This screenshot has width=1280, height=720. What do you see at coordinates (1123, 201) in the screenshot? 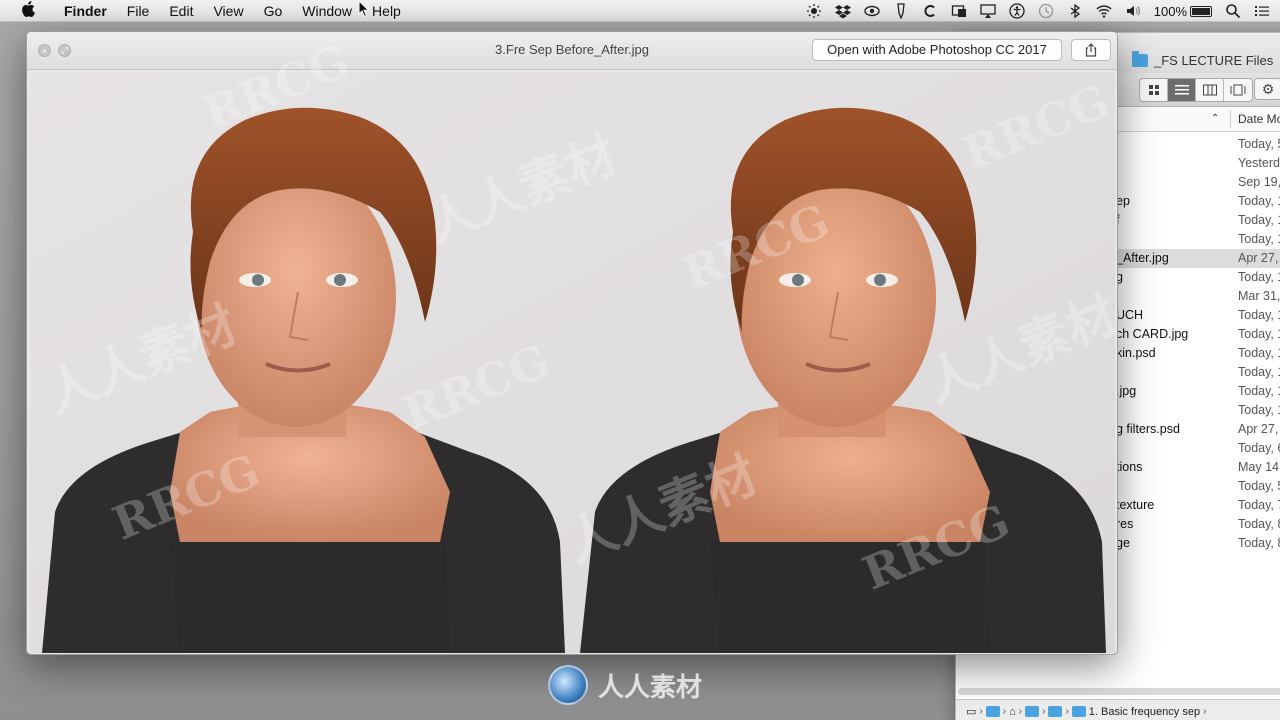
I see `file-name: ep` at bounding box center [1123, 201].